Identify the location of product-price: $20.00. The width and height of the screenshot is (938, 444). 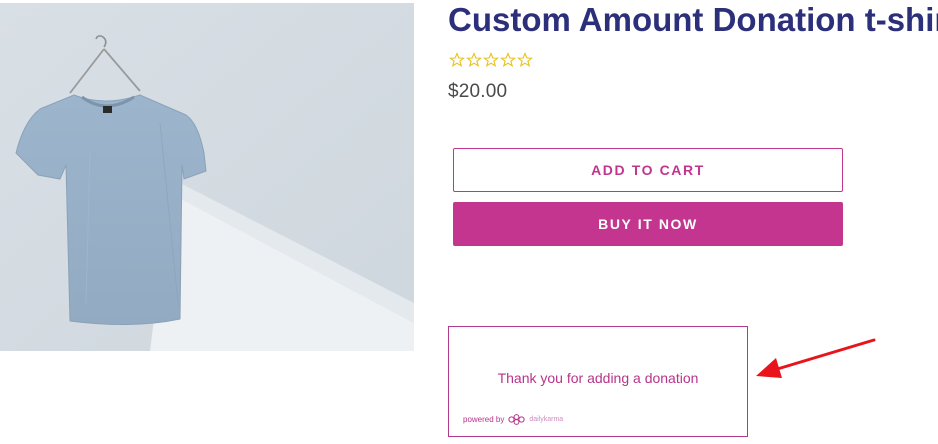
(478, 91).